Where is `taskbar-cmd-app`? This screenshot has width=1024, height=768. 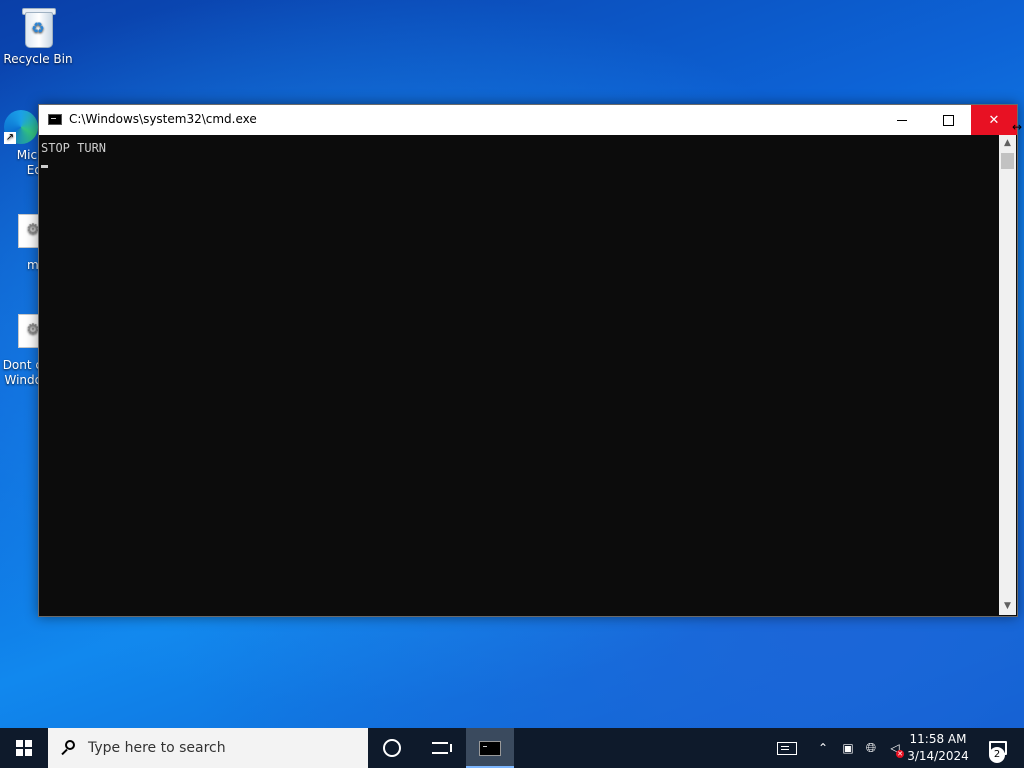 taskbar-cmd-app is located at coordinates (490, 748).